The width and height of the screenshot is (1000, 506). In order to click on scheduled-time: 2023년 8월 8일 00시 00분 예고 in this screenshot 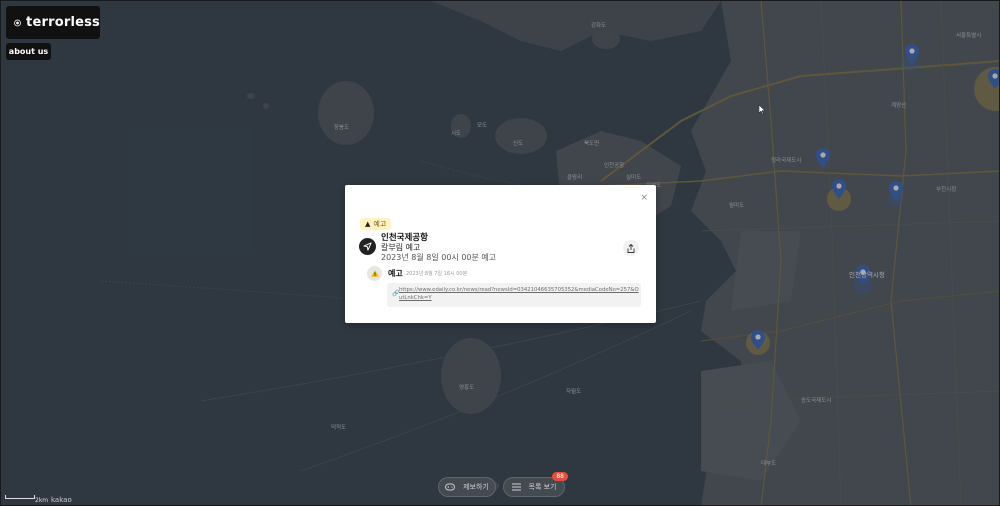, I will do `click(439, 257)`.